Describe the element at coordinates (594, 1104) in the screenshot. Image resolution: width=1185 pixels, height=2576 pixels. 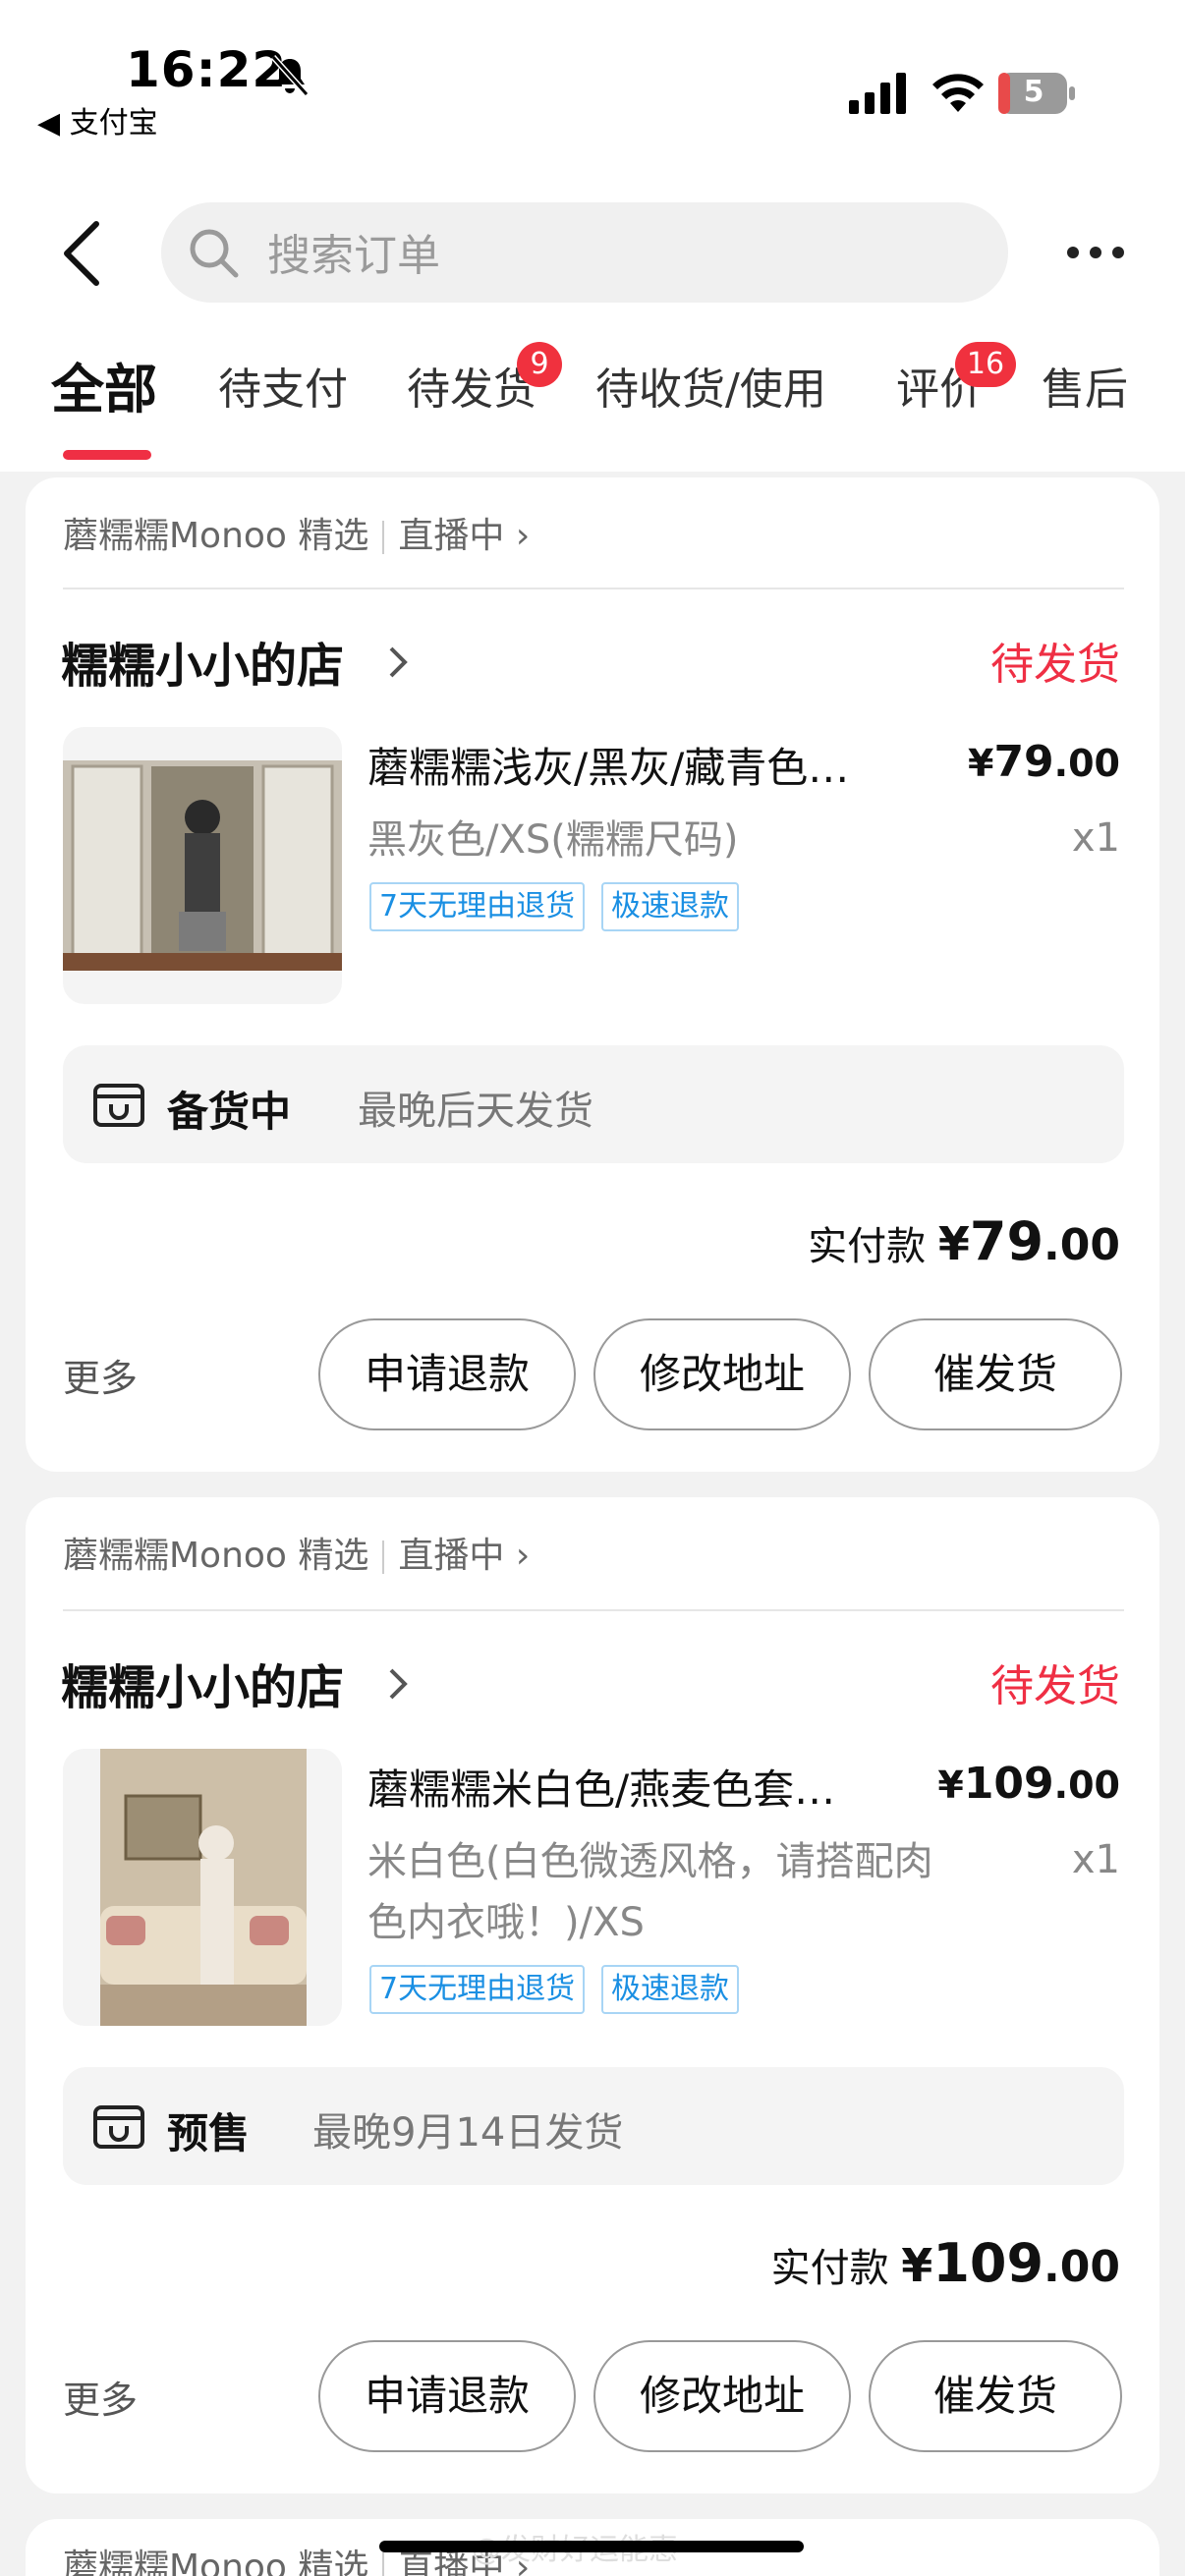
I see `shipping-status-bar: 备货中 最晚后天发货` at that location.